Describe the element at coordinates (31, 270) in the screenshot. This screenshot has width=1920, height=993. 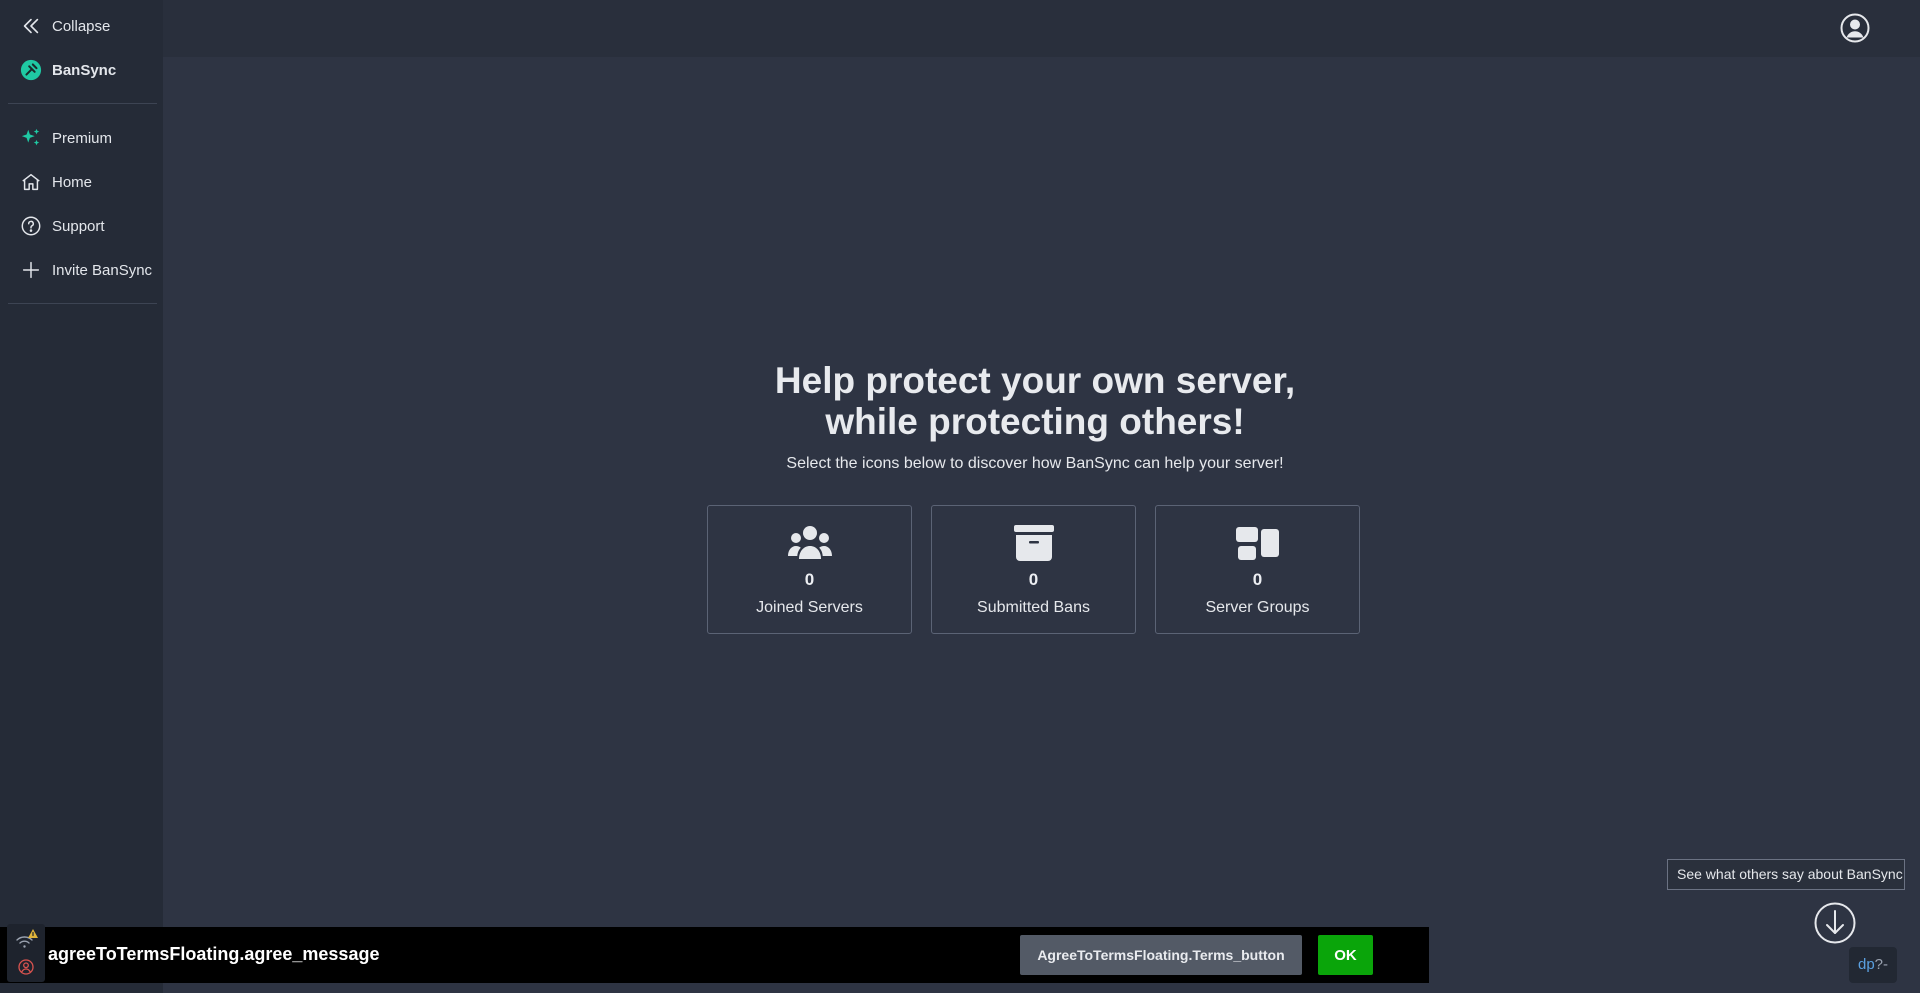
I see `plus-icon` at that location.